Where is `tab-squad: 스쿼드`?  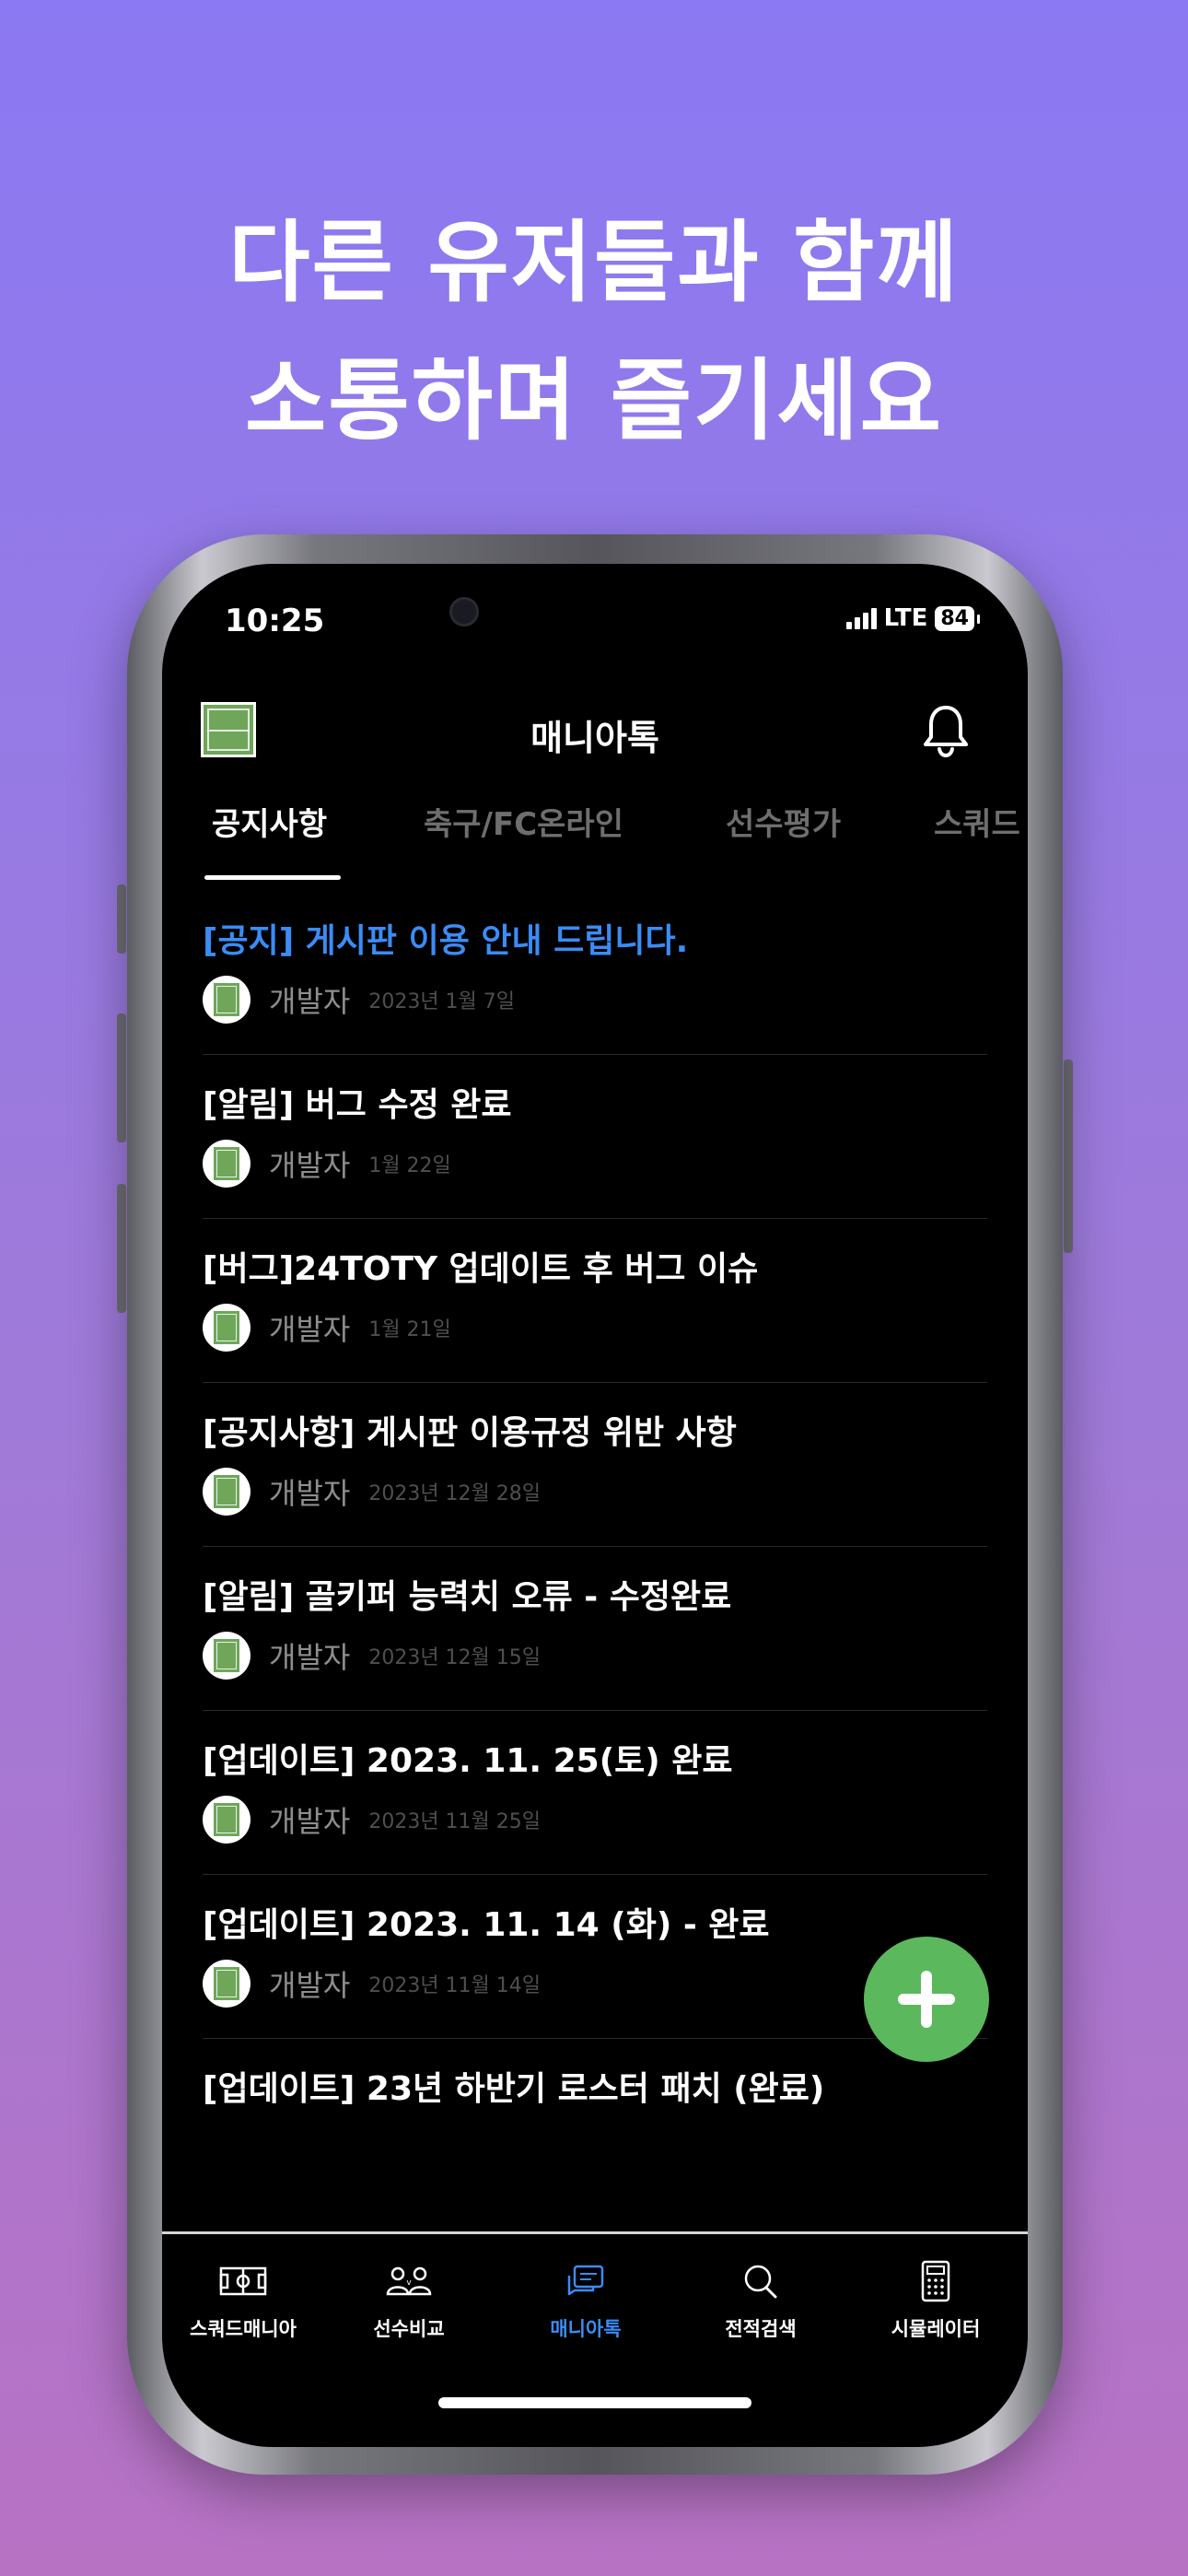
tab-squad: 스쿼드 is located at coordinates (977, 821).